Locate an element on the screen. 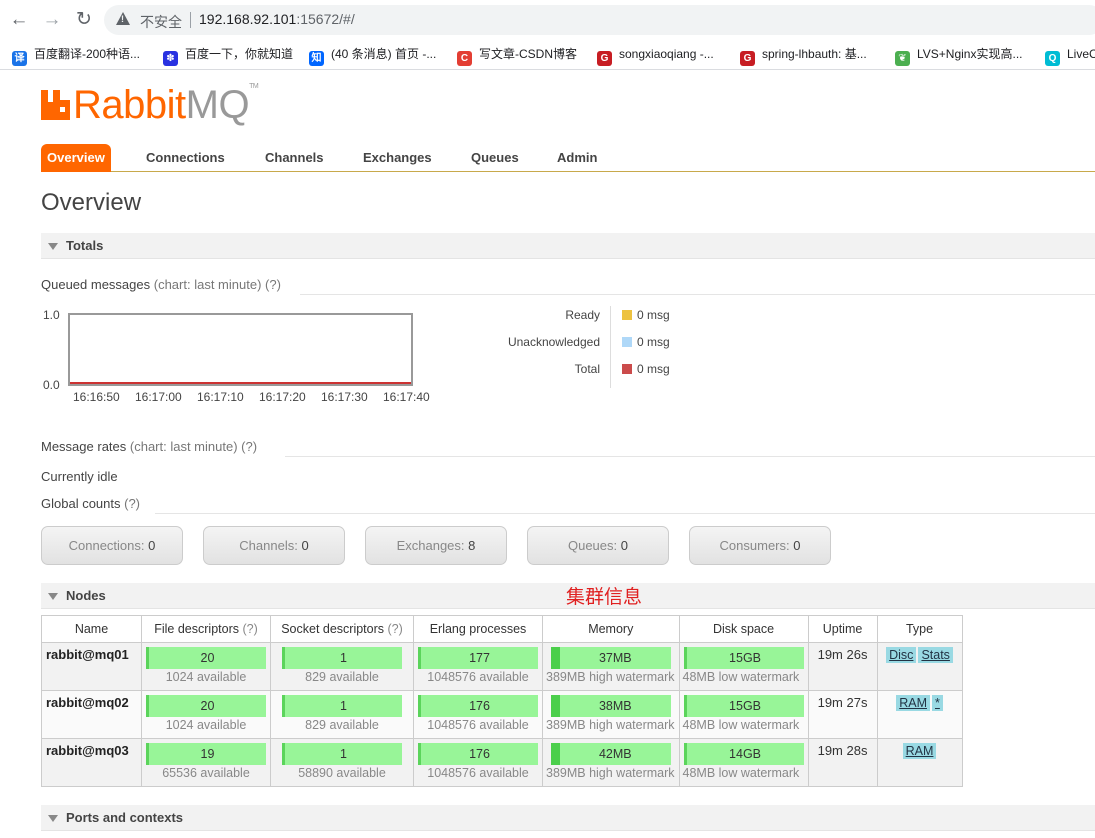 The width and height of the screenshot is (1095, 838). node-name-link: rabbit@mq03 is located at coordinates (91, 762).